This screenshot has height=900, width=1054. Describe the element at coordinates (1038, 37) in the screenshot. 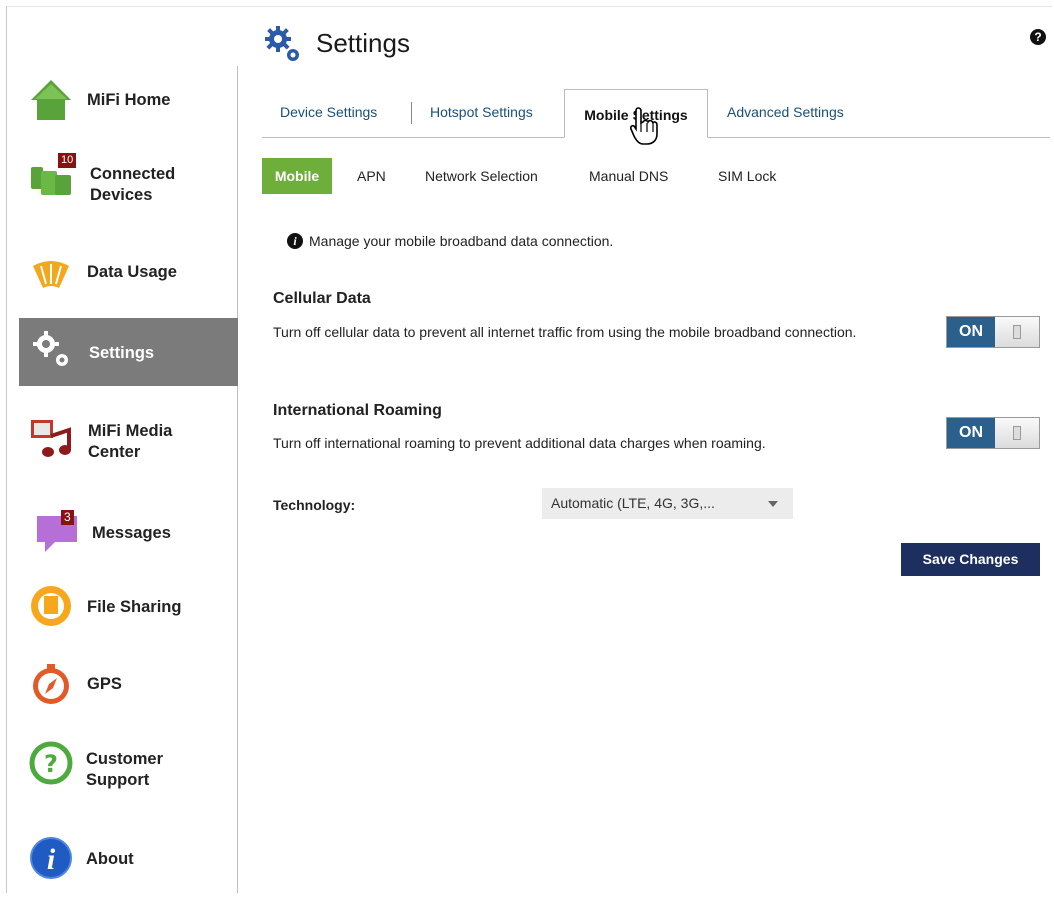

I see `help-icon: ?` at that location.